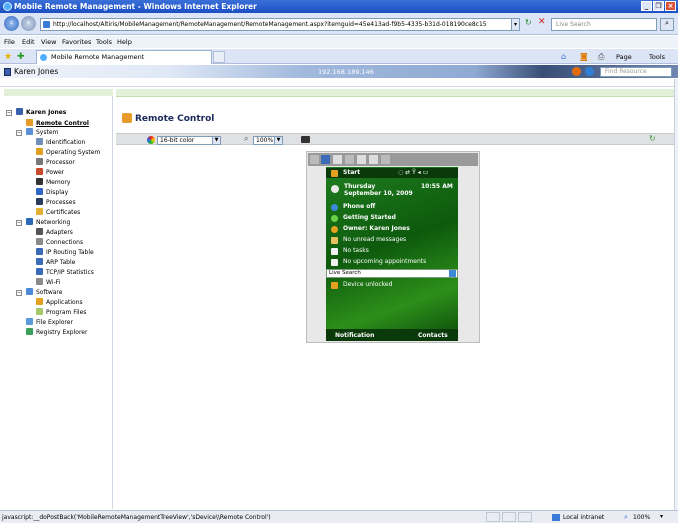  I want to click on tree-item-registry-explorer: Registry Explorer, so click(56, 332).